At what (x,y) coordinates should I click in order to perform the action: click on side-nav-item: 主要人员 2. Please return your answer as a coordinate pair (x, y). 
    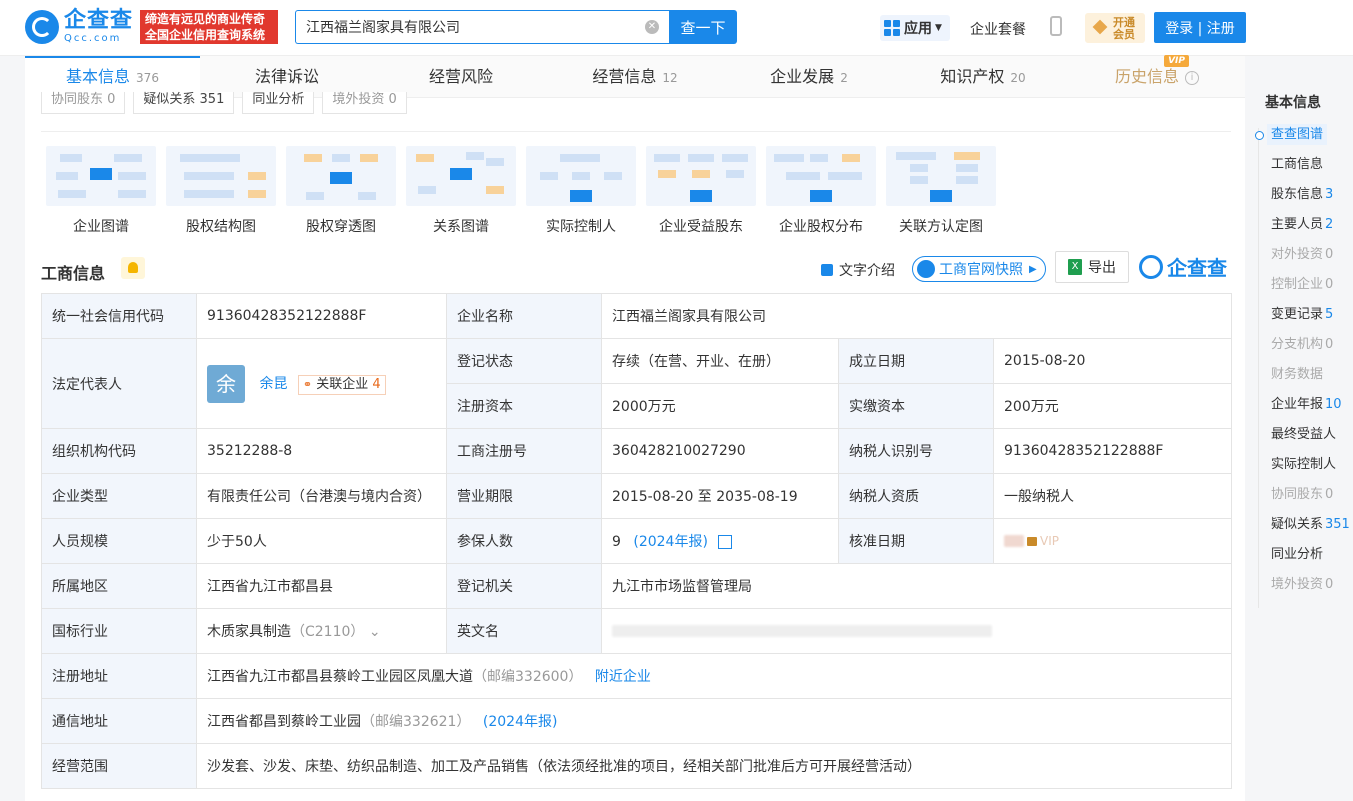
    Looking at the image, I should click on (1304, 225).